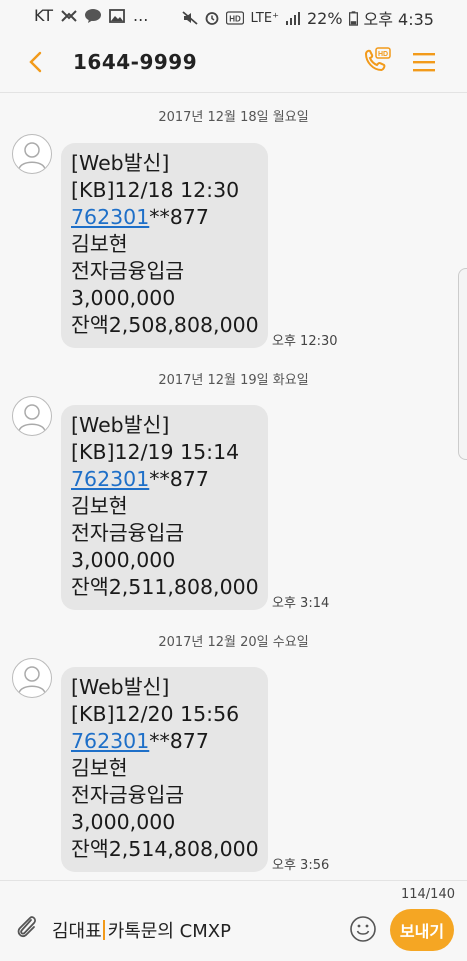 This screenshot has height=961, width=467. What do you see at coordinates (44, 15) in the screenshot?
I see `carrier-label: KT` at bounding box center [44, 15].